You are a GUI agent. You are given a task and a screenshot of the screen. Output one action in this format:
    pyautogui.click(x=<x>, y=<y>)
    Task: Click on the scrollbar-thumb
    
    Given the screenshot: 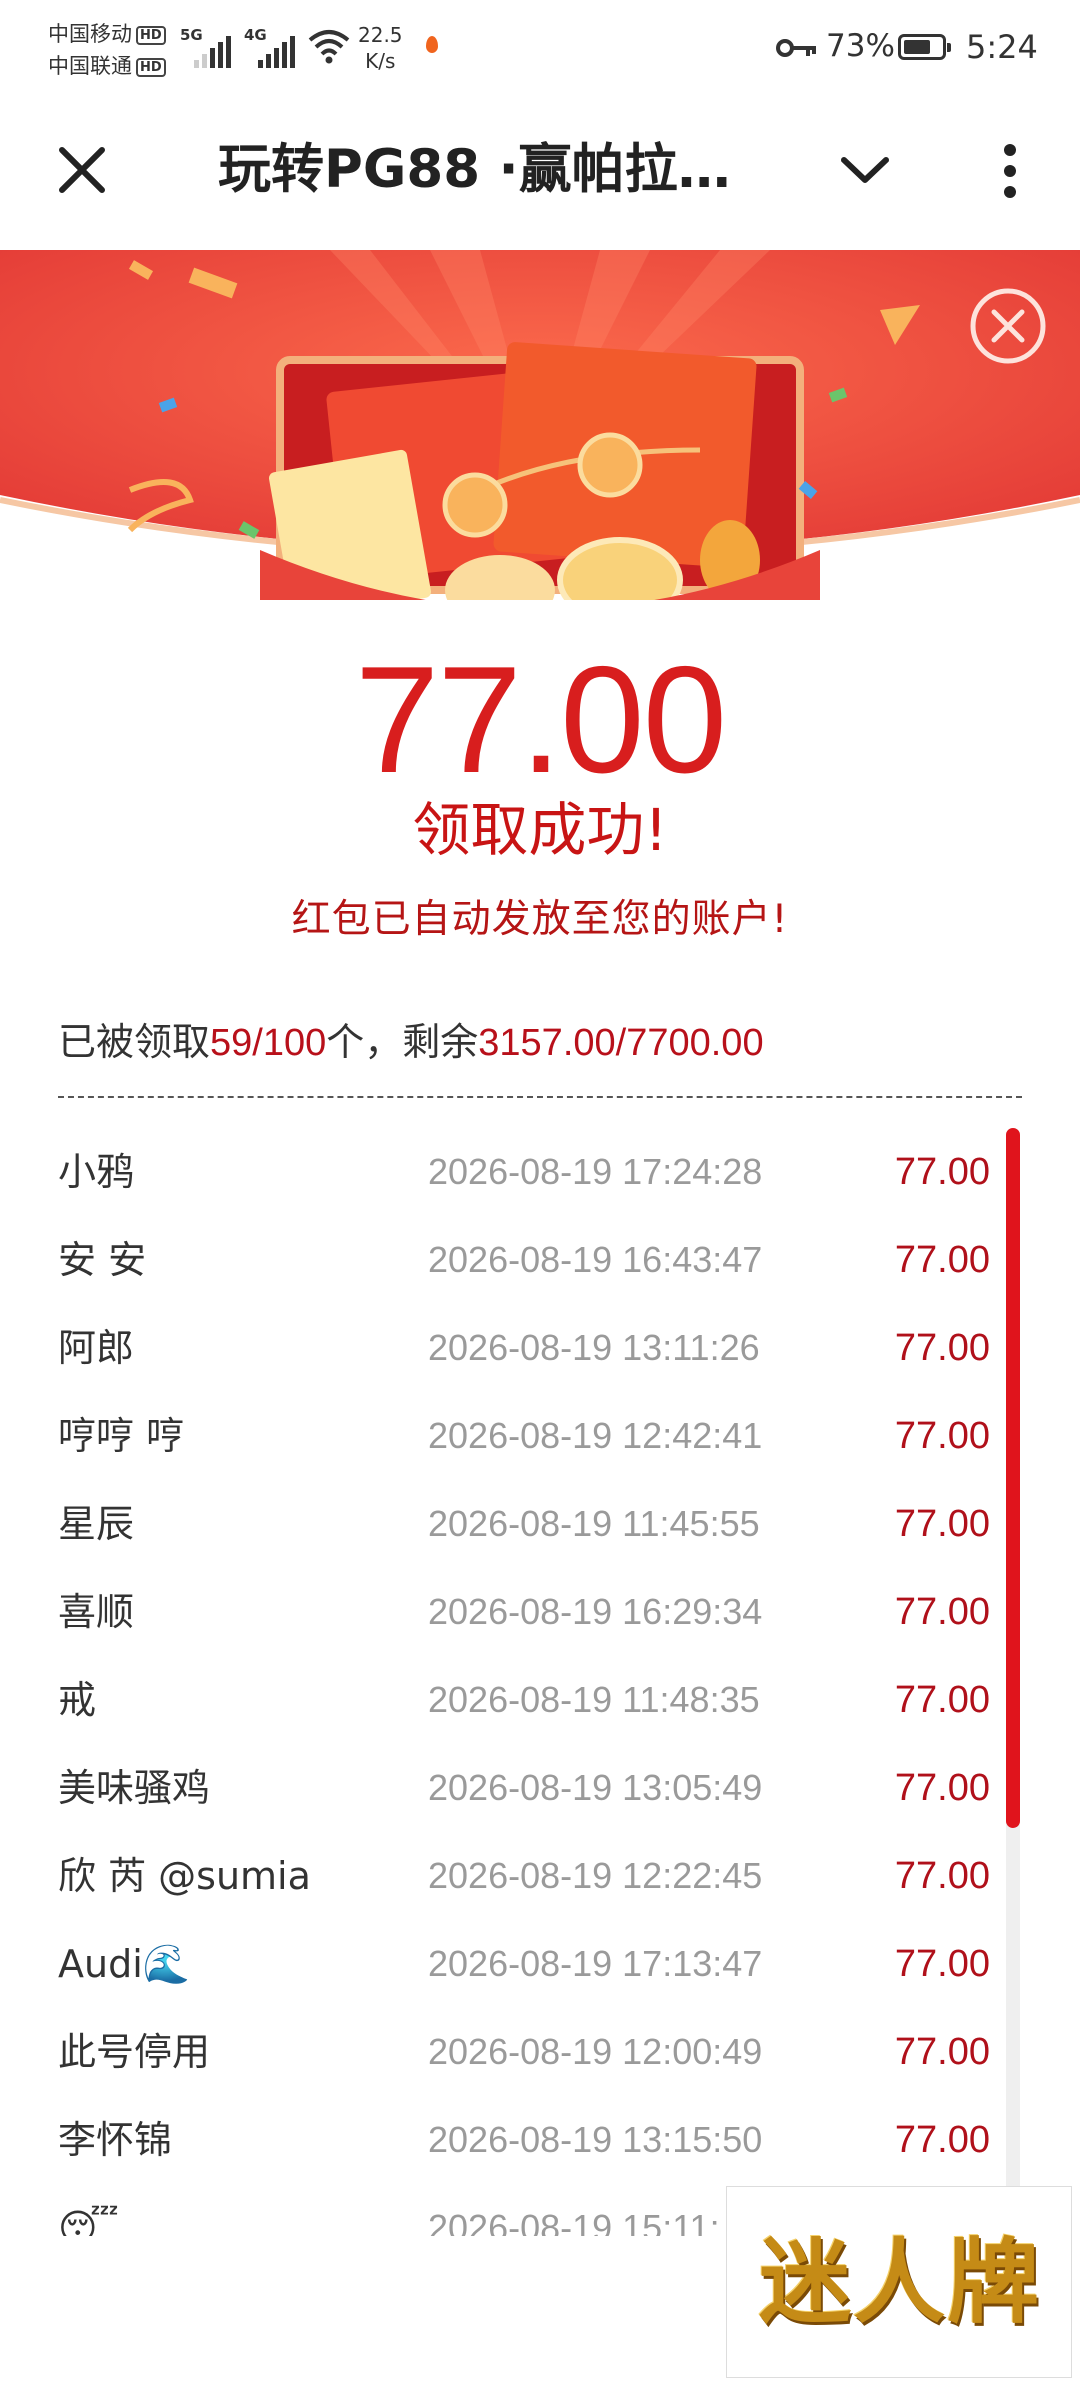 What is the action you would take?
    pyautogui.click(x=1013, y=1478)
    